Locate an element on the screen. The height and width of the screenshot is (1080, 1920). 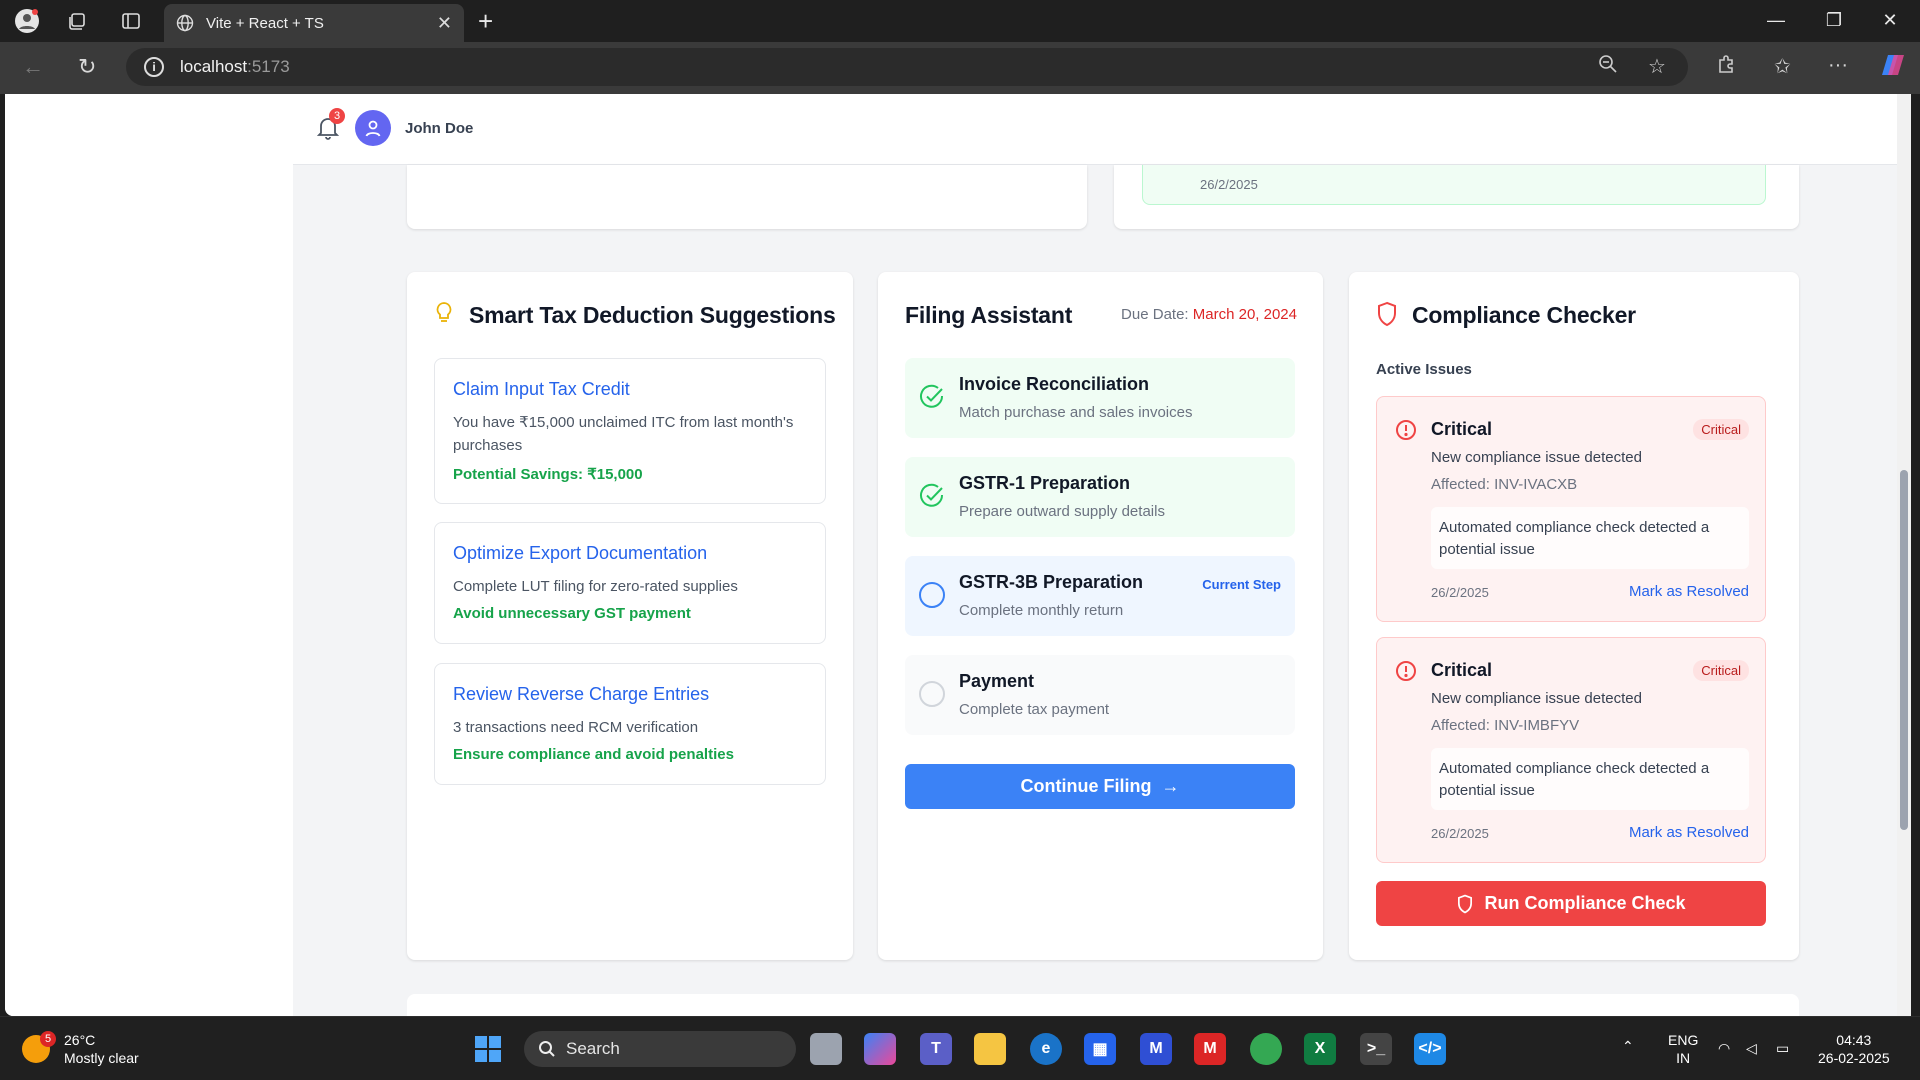
filing-step: Payment Complete tax payment is located at coordinates (1100, 695).